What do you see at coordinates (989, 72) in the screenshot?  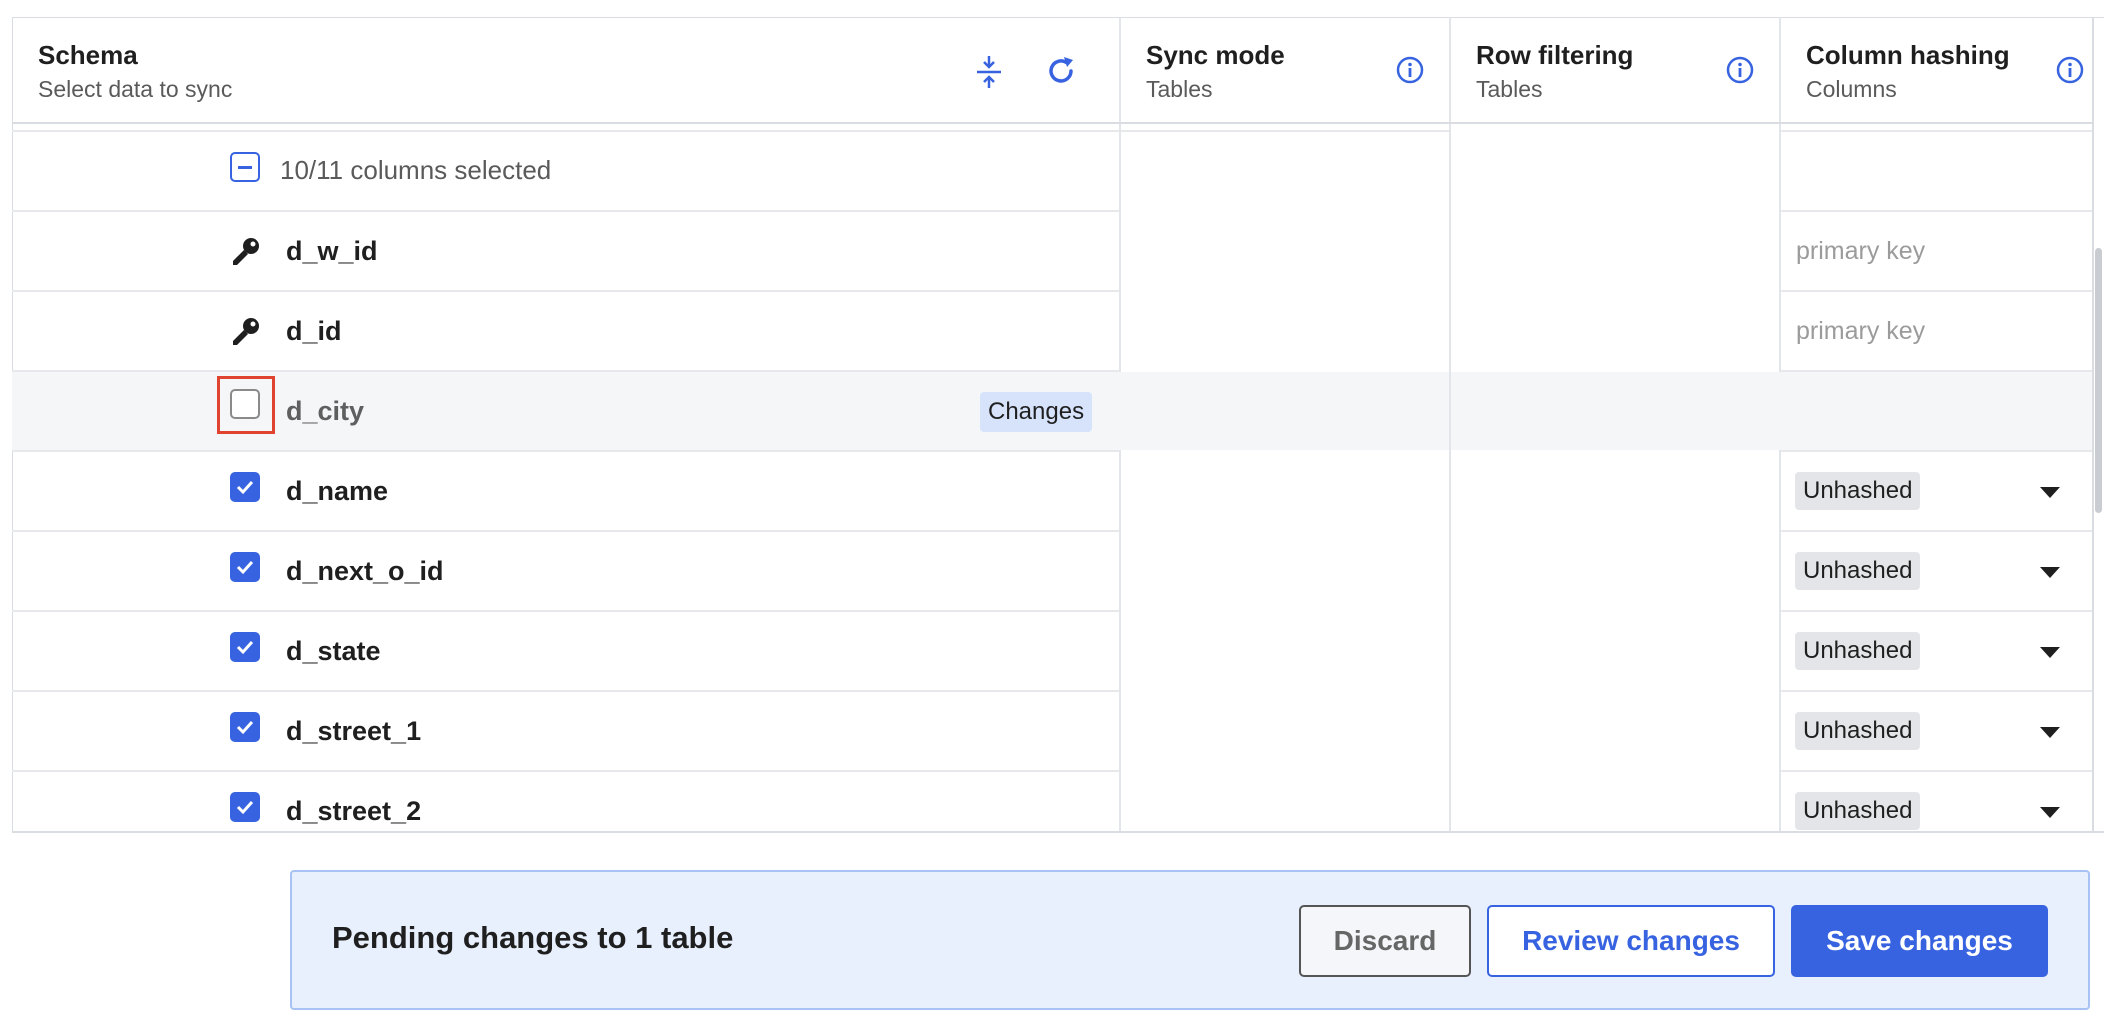 I see `collapse-all-icon` at bounding box center [989, 72].